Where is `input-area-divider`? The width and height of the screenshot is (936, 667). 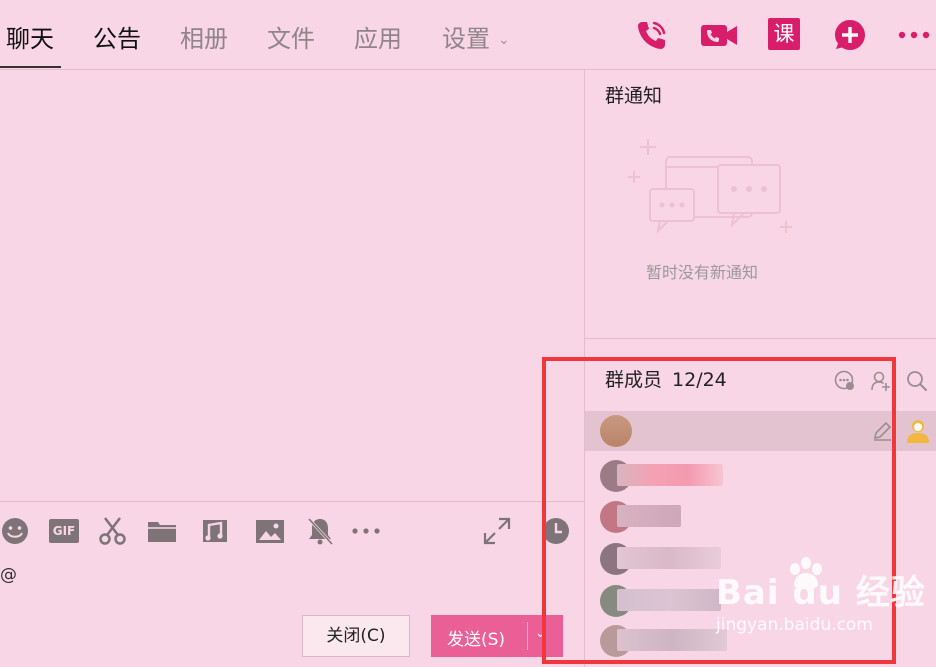
input-area-divider is located at coordinates (292, 501).